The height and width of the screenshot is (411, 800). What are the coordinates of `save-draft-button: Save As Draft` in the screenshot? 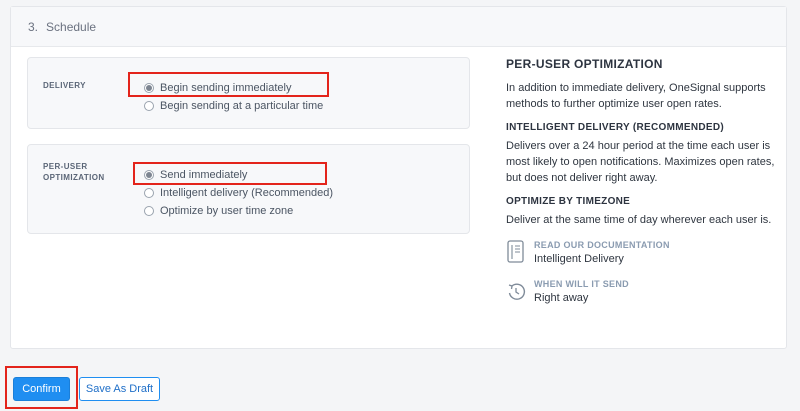 It's located at (119, 389).